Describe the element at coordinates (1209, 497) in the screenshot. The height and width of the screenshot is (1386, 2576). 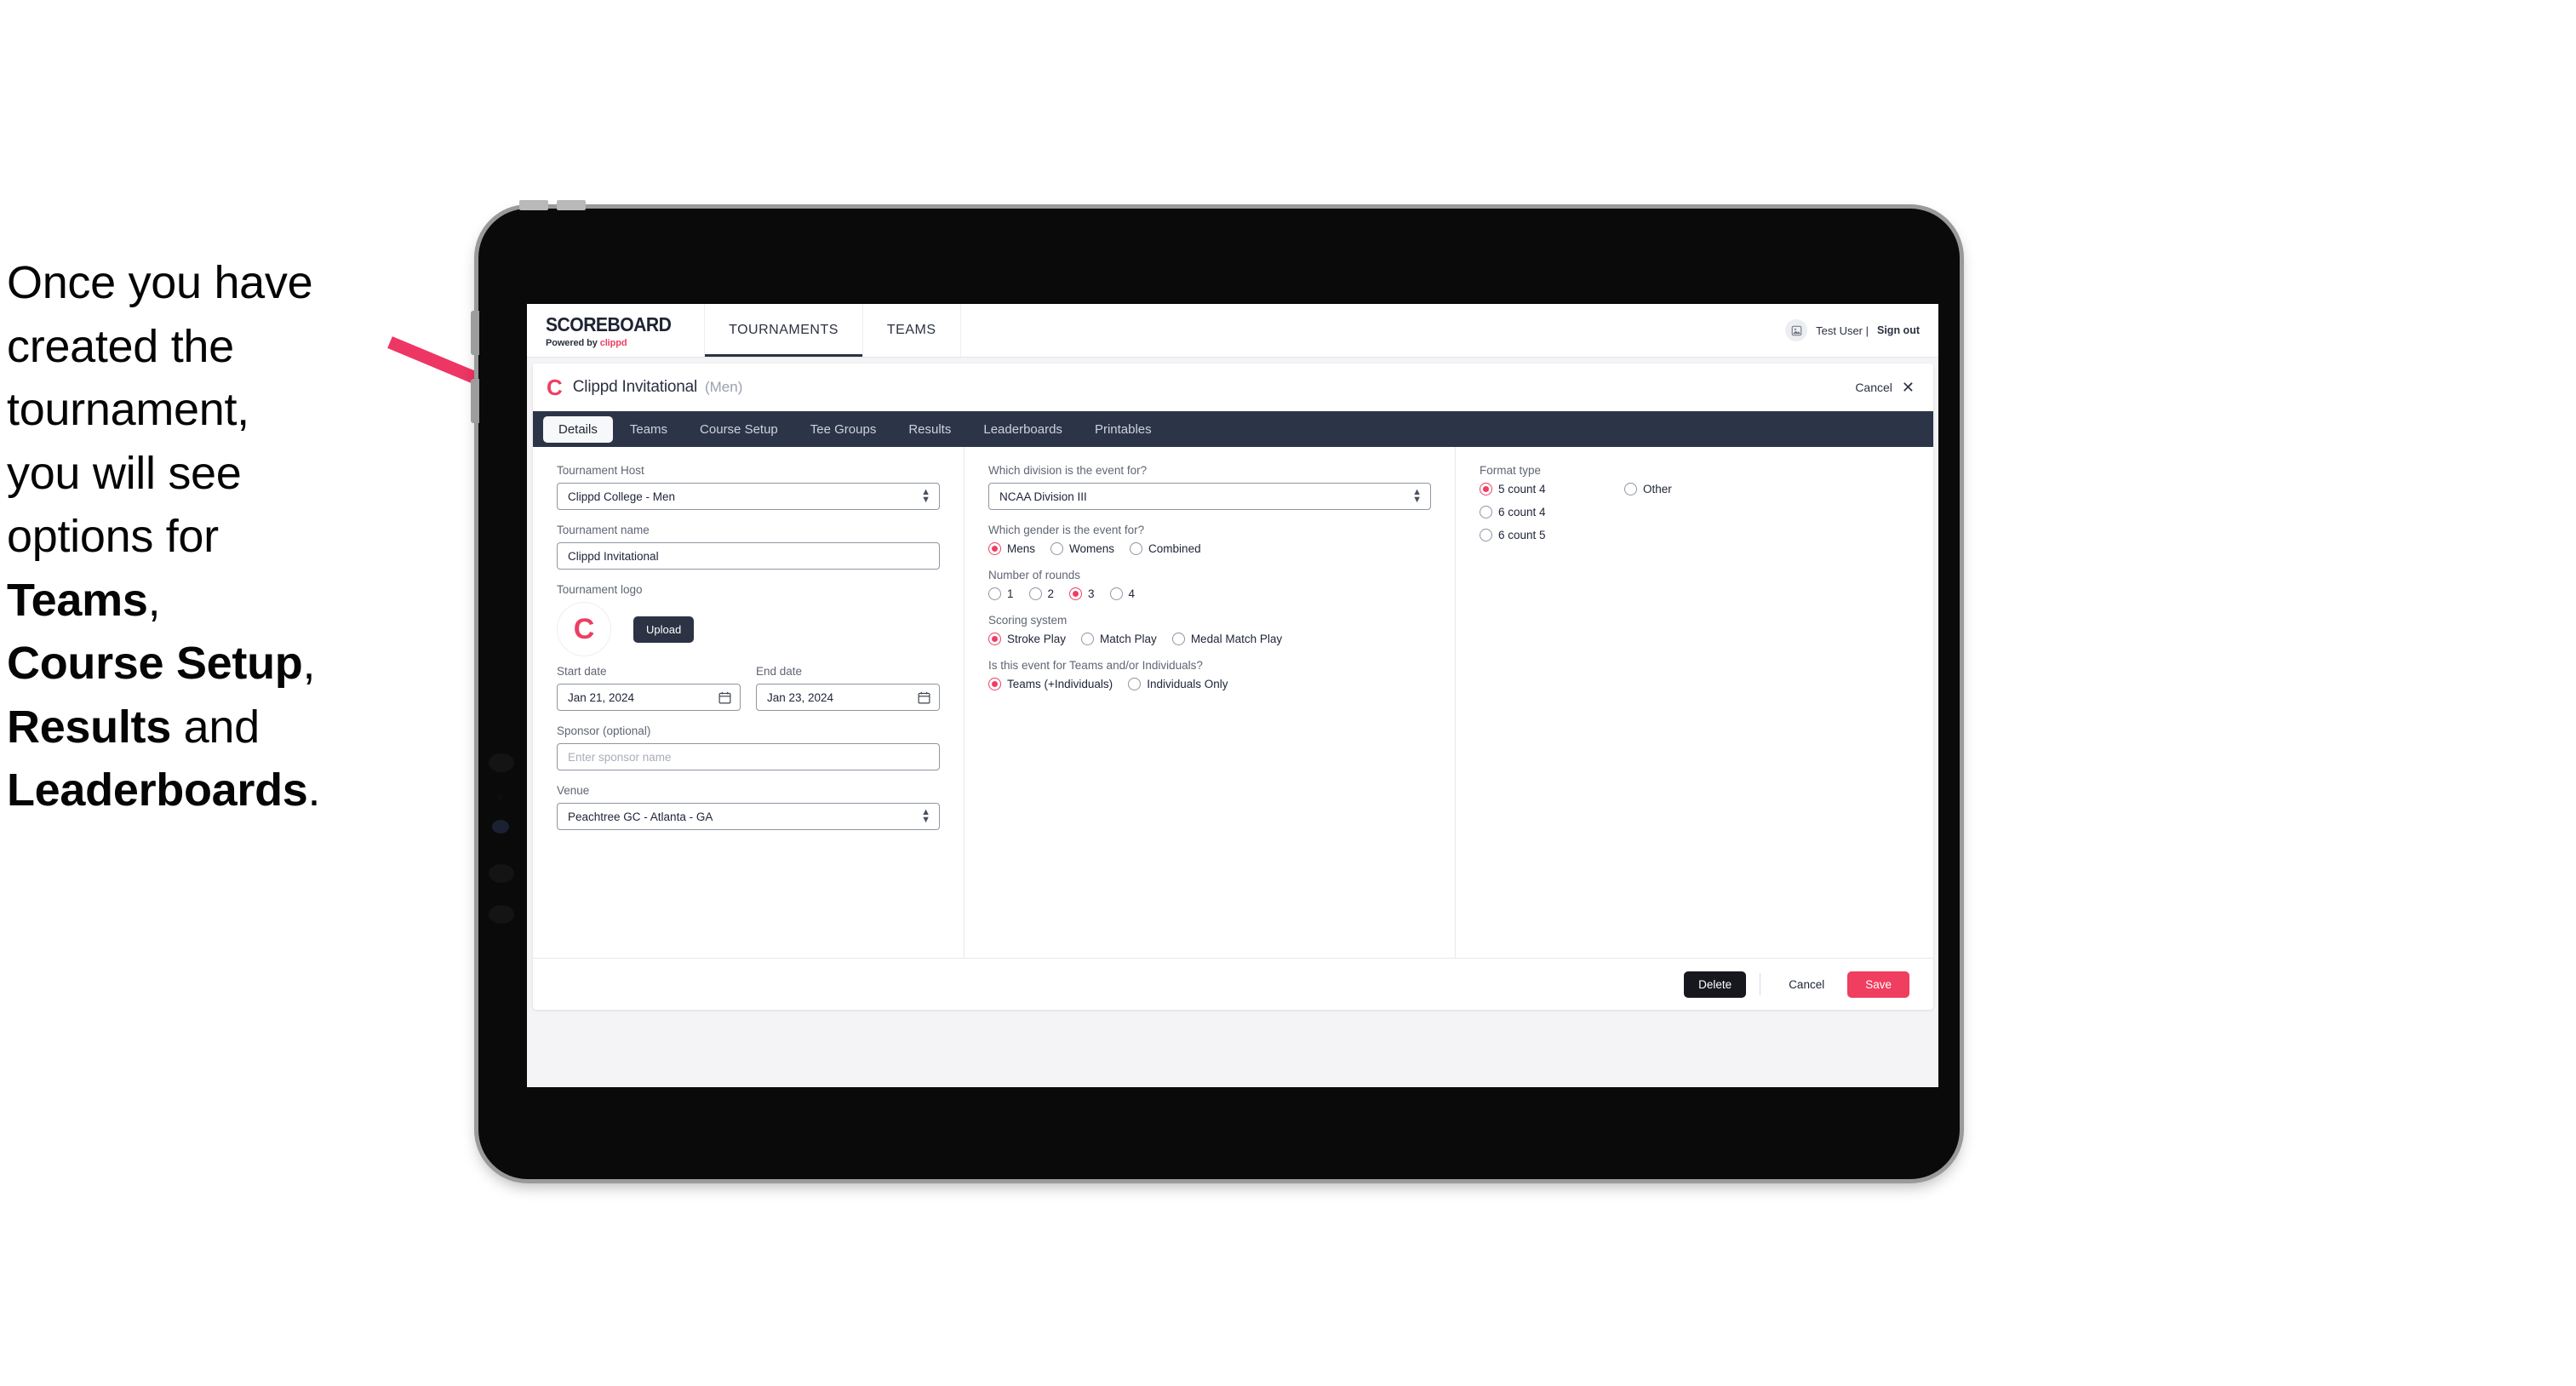
I see `division-select: NCAA Division III ▲ ▼` at that location.